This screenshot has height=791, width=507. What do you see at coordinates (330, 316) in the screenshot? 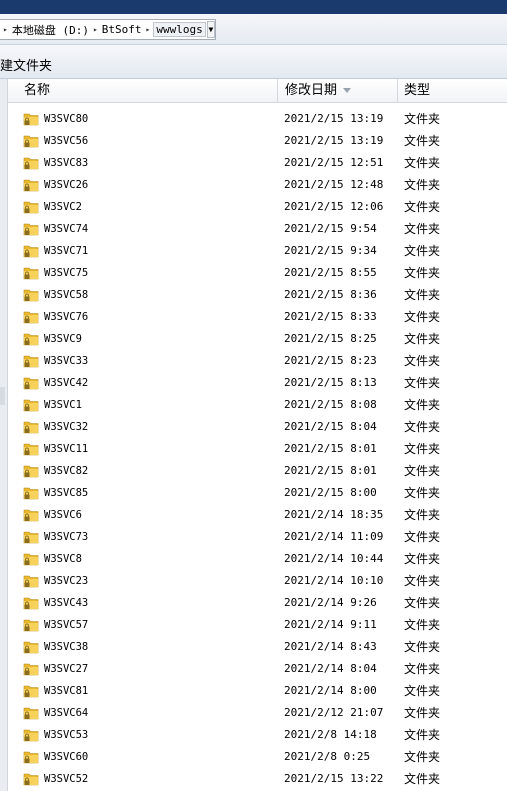
I see `file-date: 2021/2/15 8:33` at bounding box center [330, 316].